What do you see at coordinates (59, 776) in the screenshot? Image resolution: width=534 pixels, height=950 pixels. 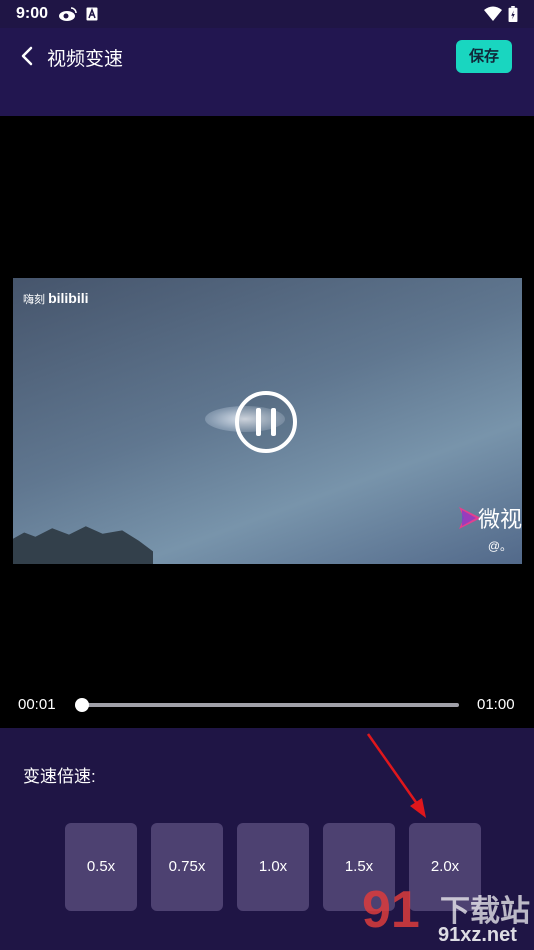 I see `speed-label: 变速倍速:` at bounding box center [59, 776].